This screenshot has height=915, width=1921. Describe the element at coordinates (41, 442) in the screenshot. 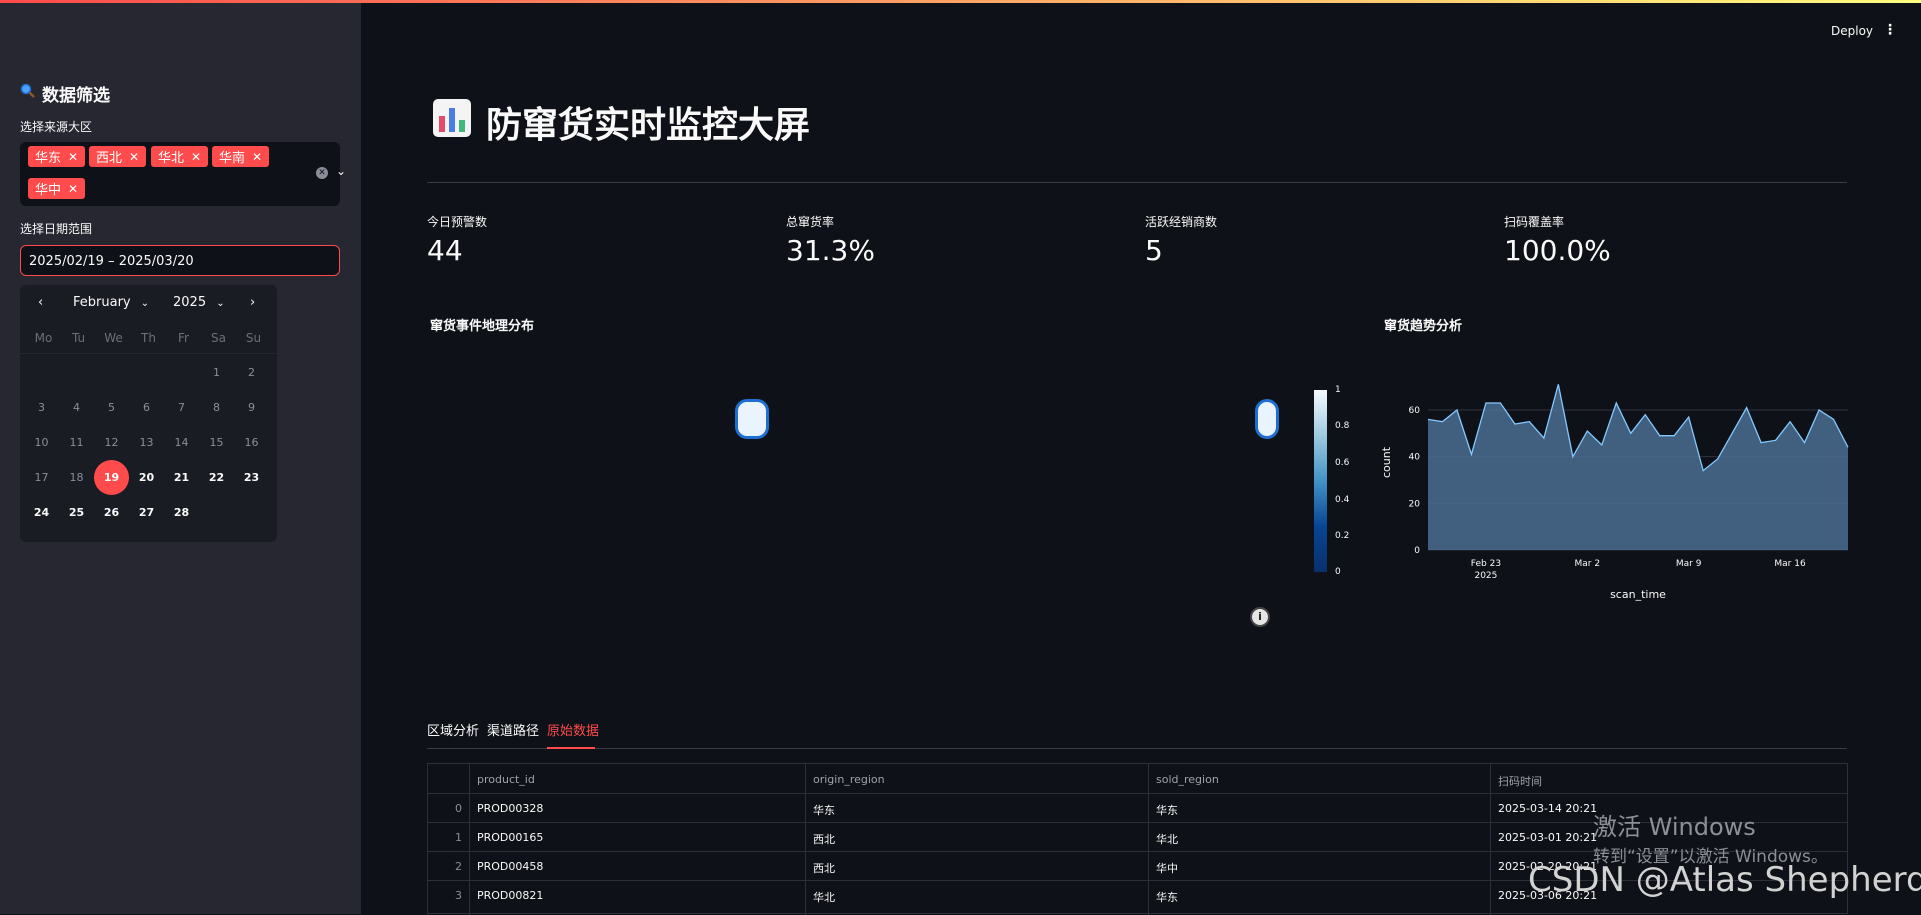

I see `calendar-day: 10` at that location.